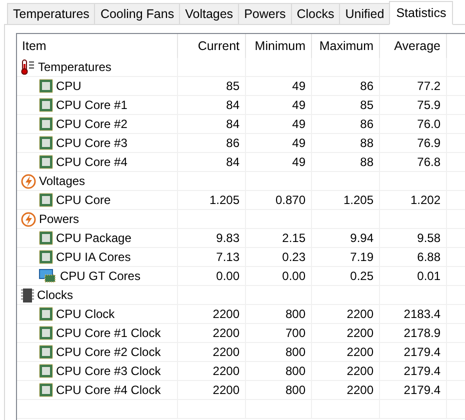  Describe the element at coordinates (108, 352) in the screenshot. I see `item-label: CPU Core #2 Clock` at that location.